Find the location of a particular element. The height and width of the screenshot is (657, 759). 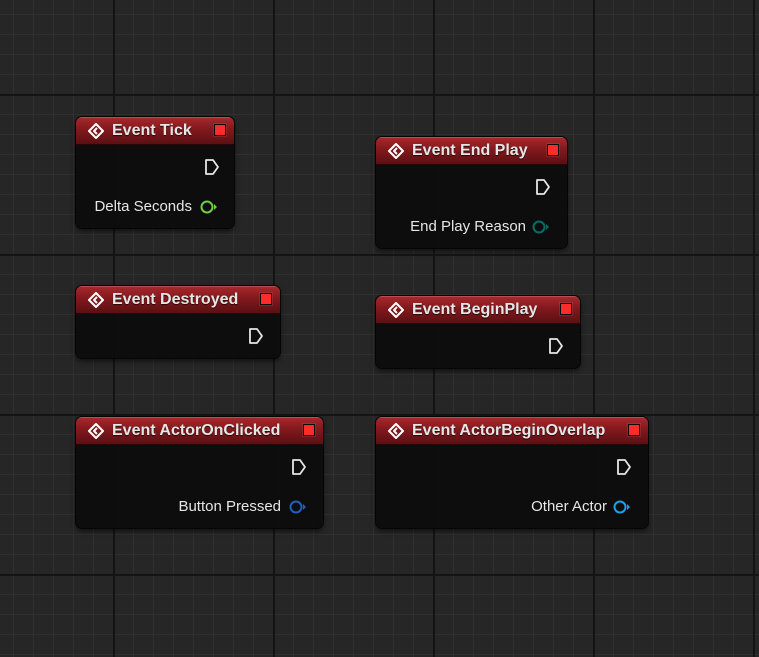

node-header: Event End Play is located at coordinates (471, 151).